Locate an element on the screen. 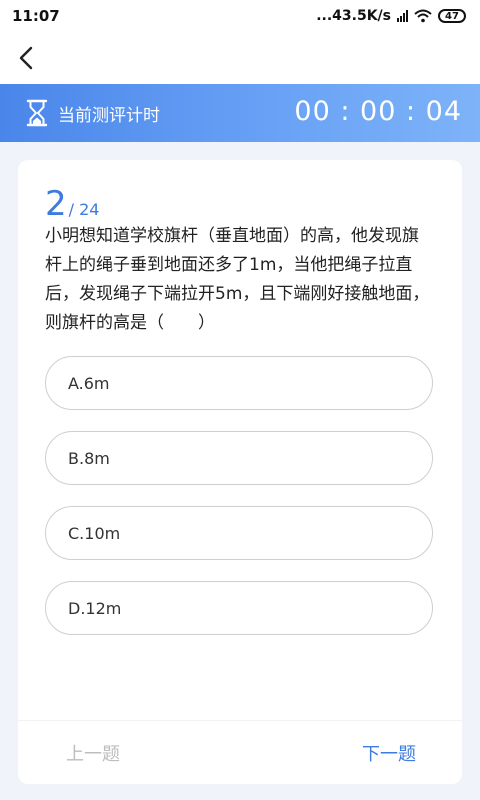 The image size is (480, 800). battery-icon: 47 is located at coordinates (452, 16).